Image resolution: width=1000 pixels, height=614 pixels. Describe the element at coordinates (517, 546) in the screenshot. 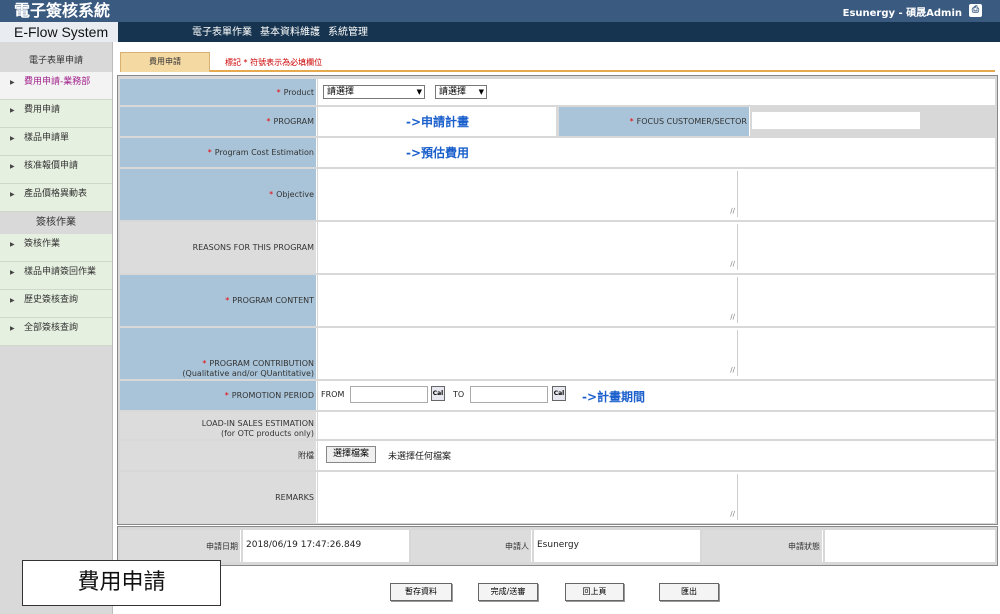

I see `label-applicant: 申請人` at that location.